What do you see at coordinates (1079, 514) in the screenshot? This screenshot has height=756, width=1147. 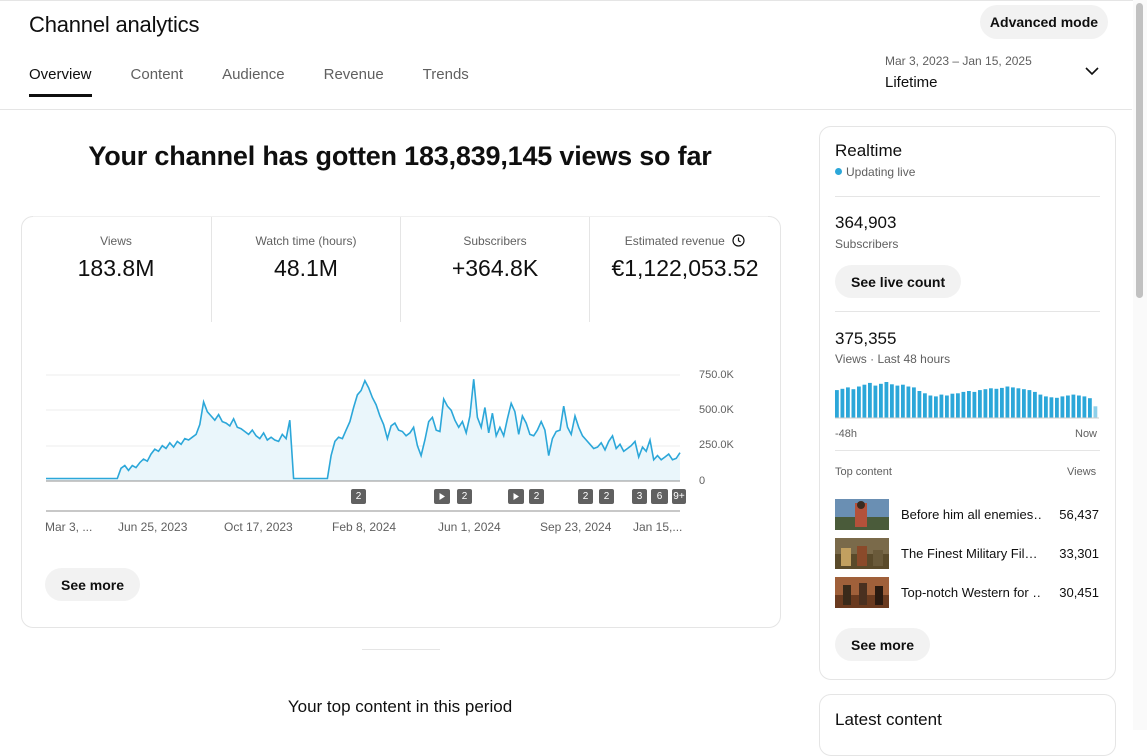 I see `top-content-views: 56,437` at bounding box center [1079, 514].